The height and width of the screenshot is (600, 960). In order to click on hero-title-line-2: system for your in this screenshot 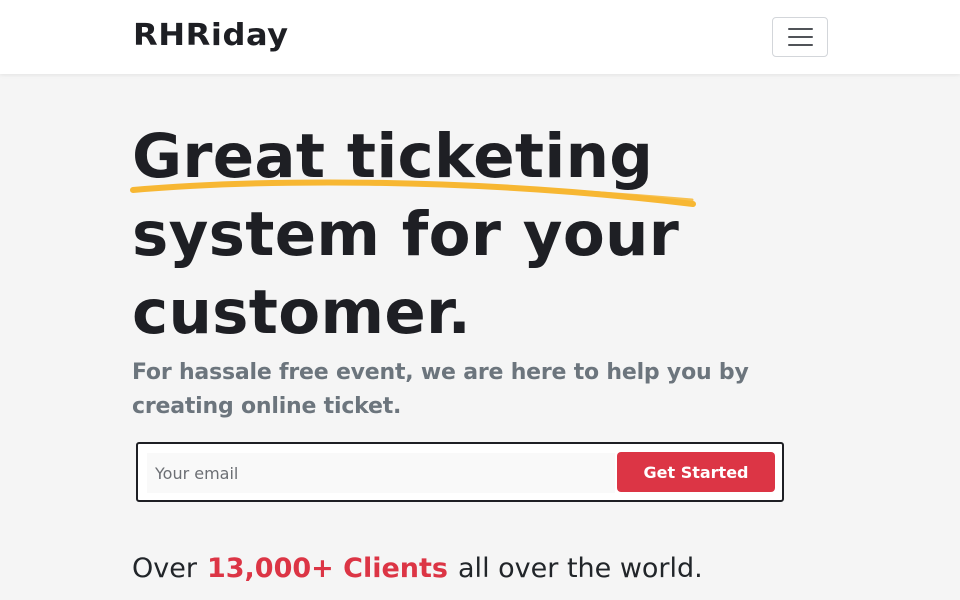, I will do `click(406, 234)`.